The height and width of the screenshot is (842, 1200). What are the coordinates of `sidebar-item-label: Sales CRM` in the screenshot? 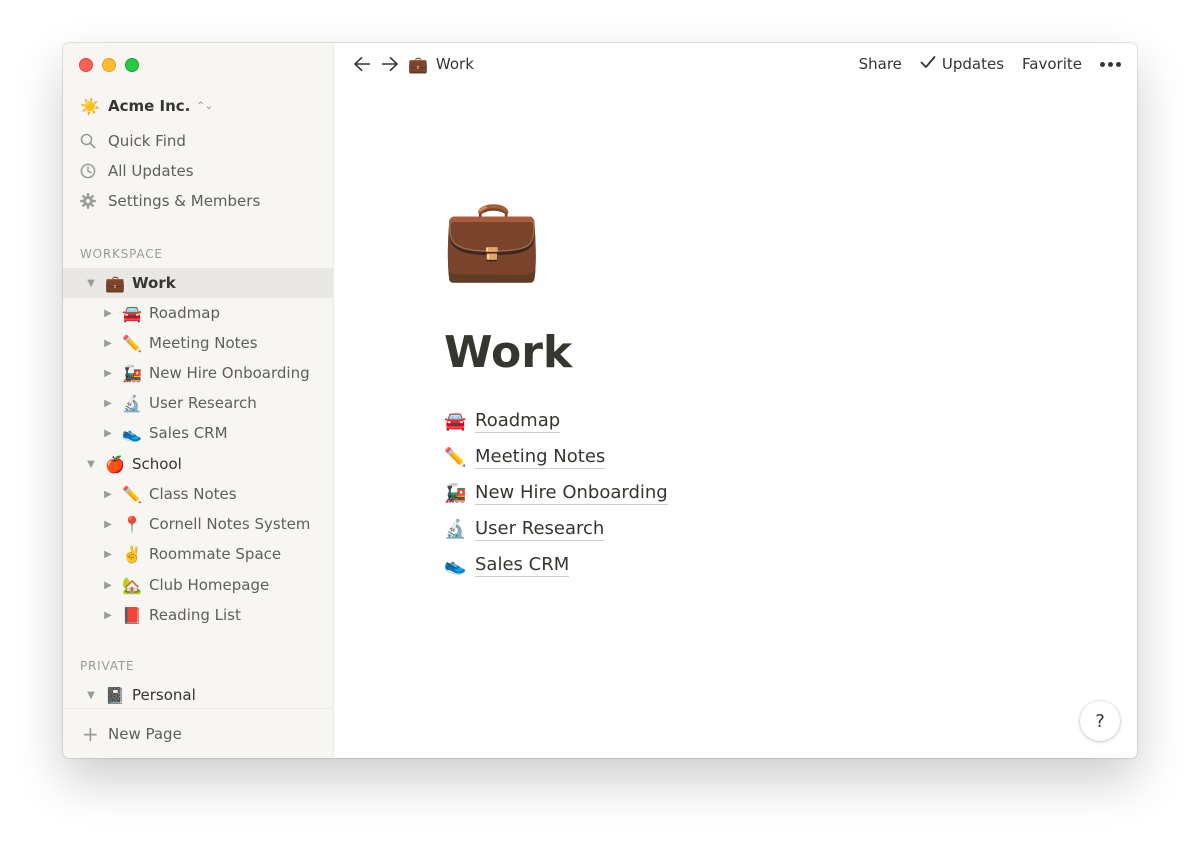 It's located at (188, 433).